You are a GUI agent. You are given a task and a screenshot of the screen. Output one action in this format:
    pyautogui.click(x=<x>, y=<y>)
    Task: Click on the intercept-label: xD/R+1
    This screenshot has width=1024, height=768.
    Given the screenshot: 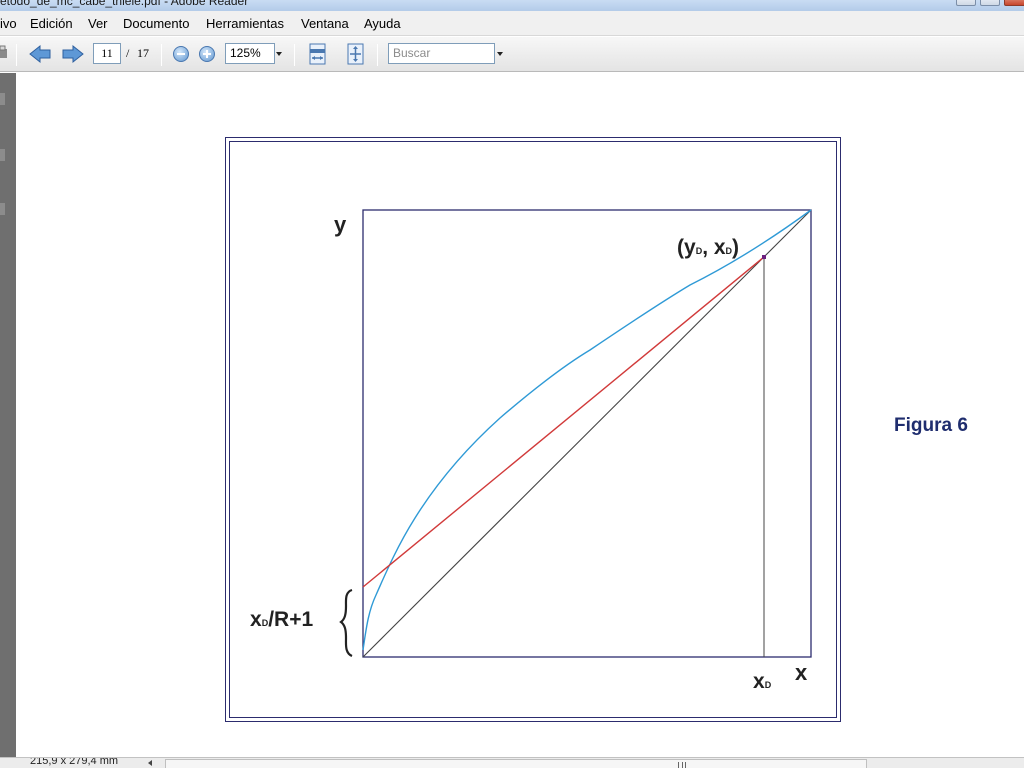 What is the action you would take?
    pyautogui.click(x=282, y=619)
    